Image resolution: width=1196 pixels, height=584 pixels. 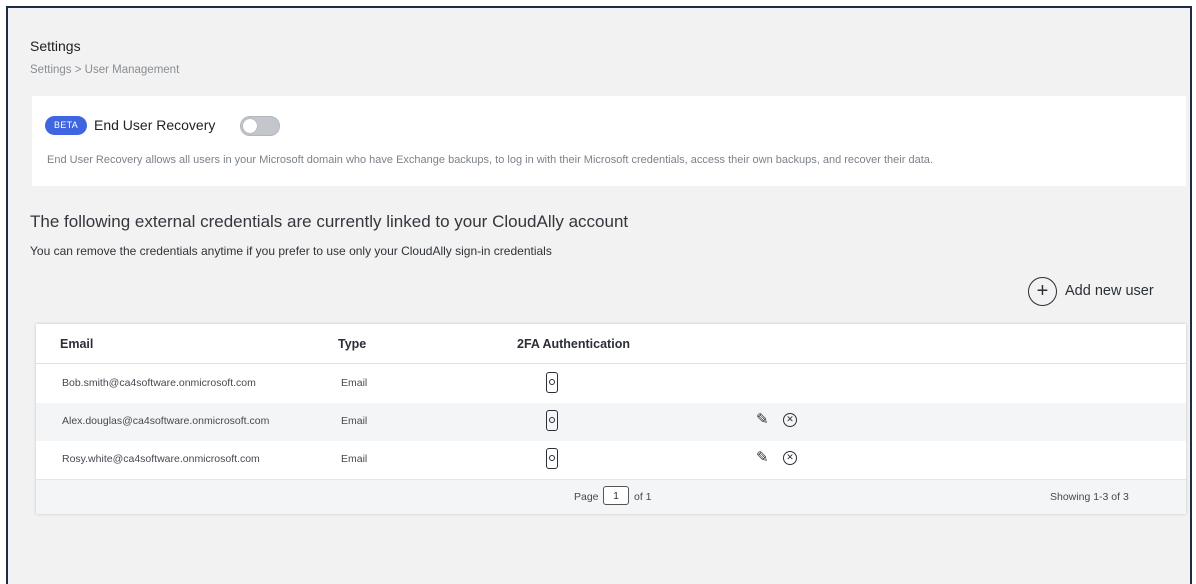 What do you see at coordinates (643, 497) in the screenshot?
I see `page-of-label: of 1` at bounding box center [643, 497].